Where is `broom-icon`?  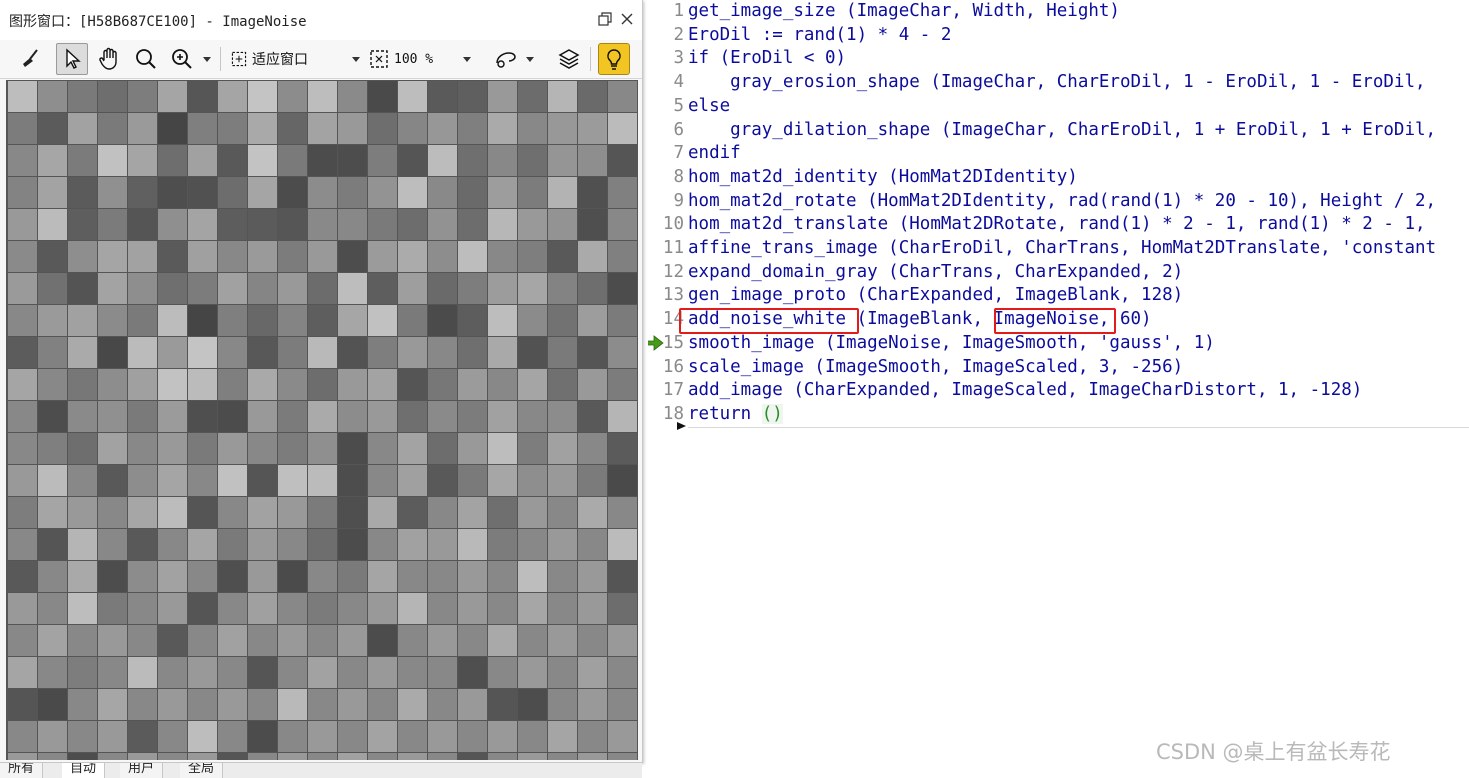 broom-icon is located at coordinates (30, 59).